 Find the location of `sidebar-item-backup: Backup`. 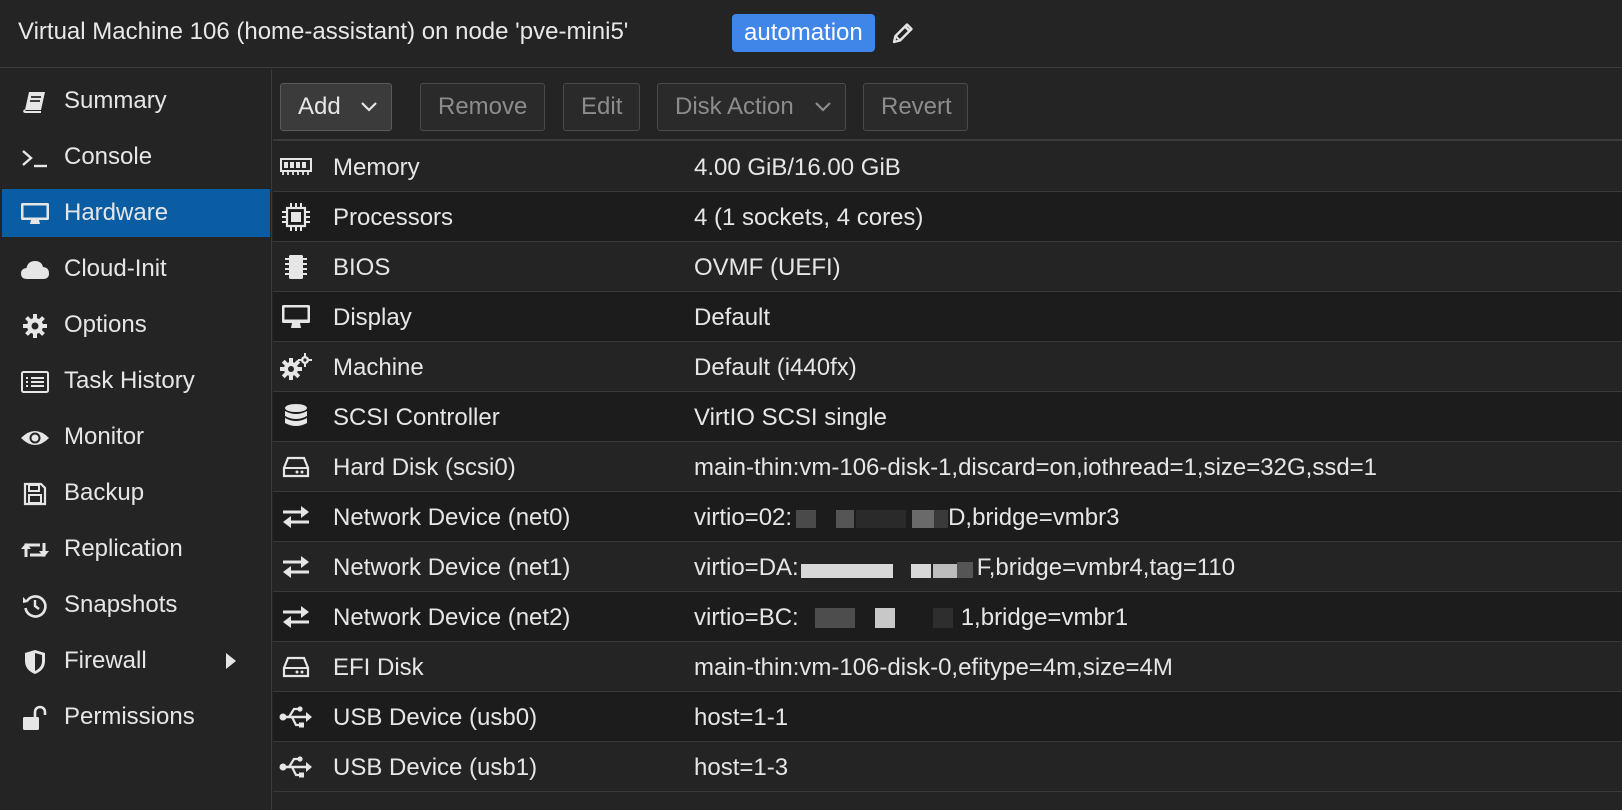

sidebar-item-backup: Backup is located at coordinates (136, 493).